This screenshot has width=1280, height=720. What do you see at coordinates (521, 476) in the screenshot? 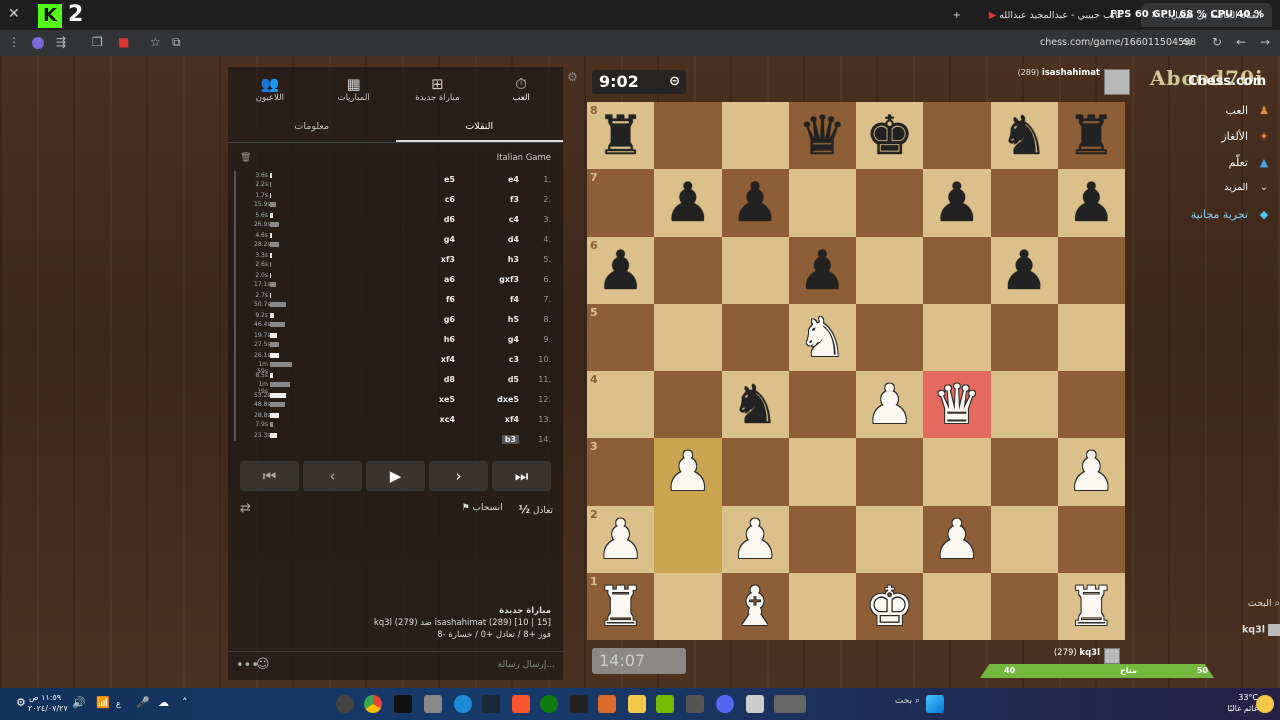
I see `last-move-button: ⏭` at bounding box center [521, 476].